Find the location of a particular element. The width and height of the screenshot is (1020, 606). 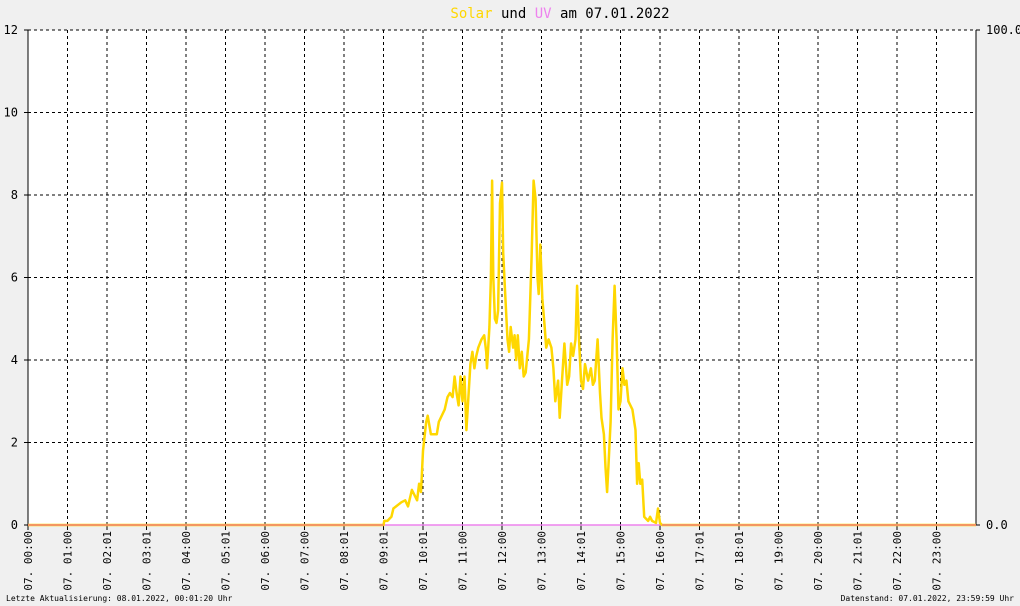

x-tick-label: 07. 01:00 is located at coordinates (68, 561).